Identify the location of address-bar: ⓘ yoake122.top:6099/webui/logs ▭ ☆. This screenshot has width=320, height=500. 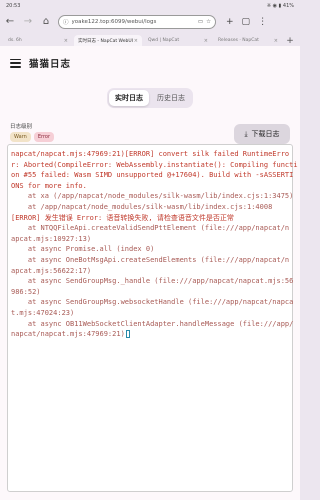
(137, 22).